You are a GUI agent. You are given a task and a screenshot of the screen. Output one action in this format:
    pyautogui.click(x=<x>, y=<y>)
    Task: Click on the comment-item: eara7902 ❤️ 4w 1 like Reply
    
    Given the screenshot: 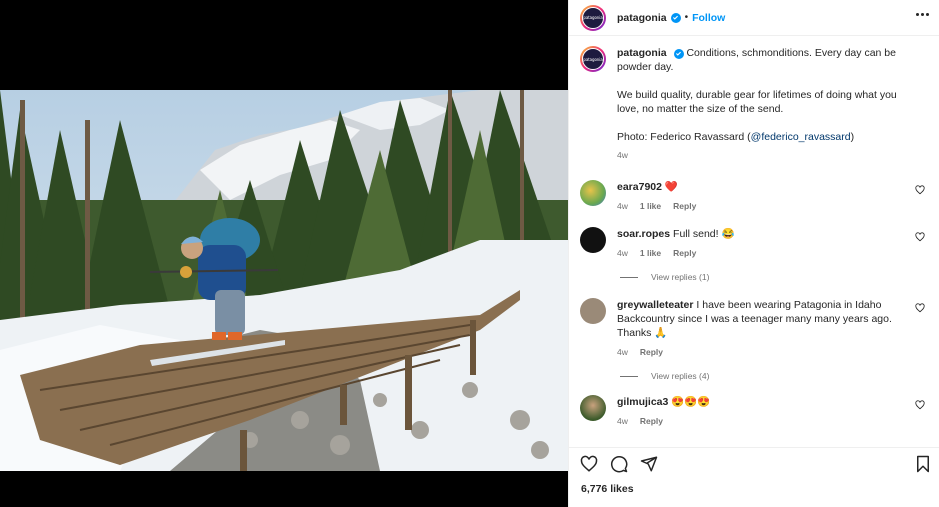 What is the action you would take?
    pyautogui.click(x=753, y=196)
    